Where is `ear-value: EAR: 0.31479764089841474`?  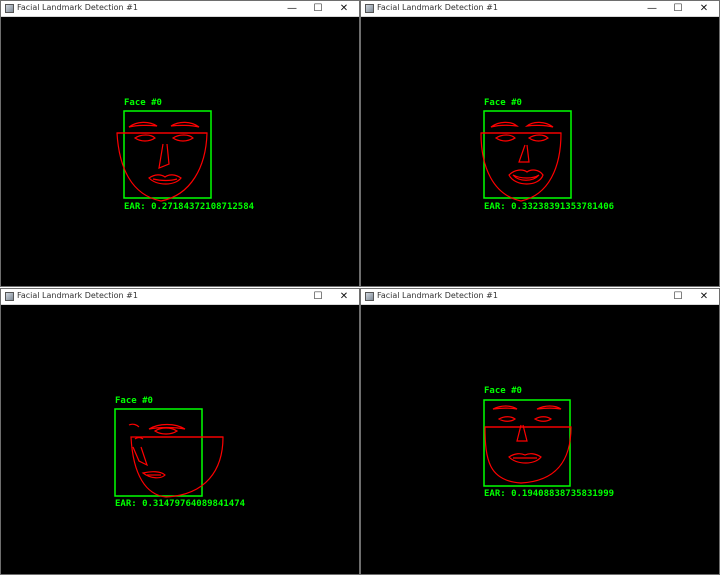
ear-value: EAR: 0.31479764089841474 is located at coordinates (180, 504).